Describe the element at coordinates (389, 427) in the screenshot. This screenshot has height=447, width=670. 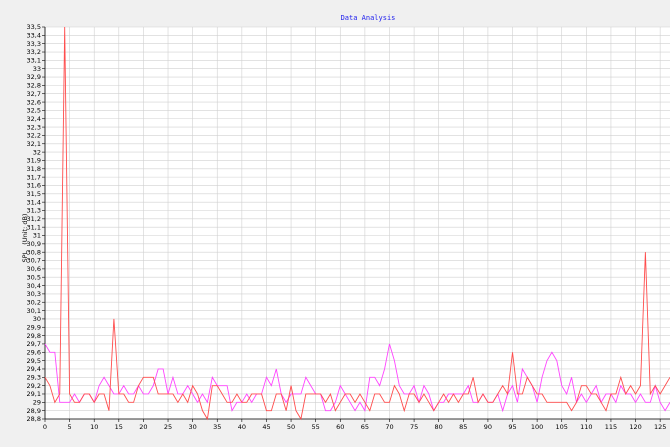
I see `x-tick-label: 70` at that location.